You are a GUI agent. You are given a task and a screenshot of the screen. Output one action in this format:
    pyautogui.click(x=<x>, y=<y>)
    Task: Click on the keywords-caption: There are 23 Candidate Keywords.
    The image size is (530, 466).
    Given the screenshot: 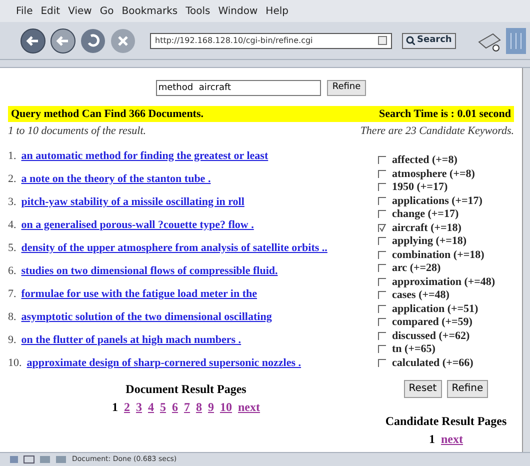 What is the action you would take?
    pyautogui.click(x=437, y=131)
    